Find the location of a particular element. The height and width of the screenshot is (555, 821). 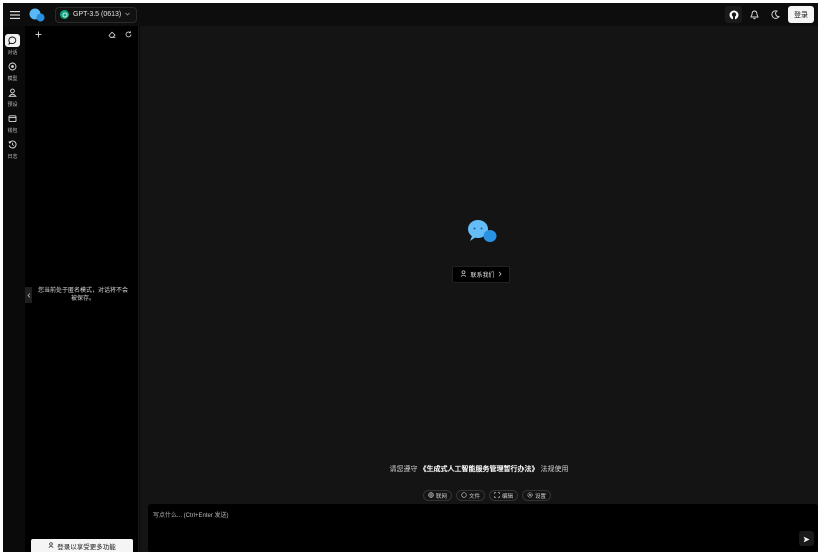

send-icon is located at coordinates (806, 539).